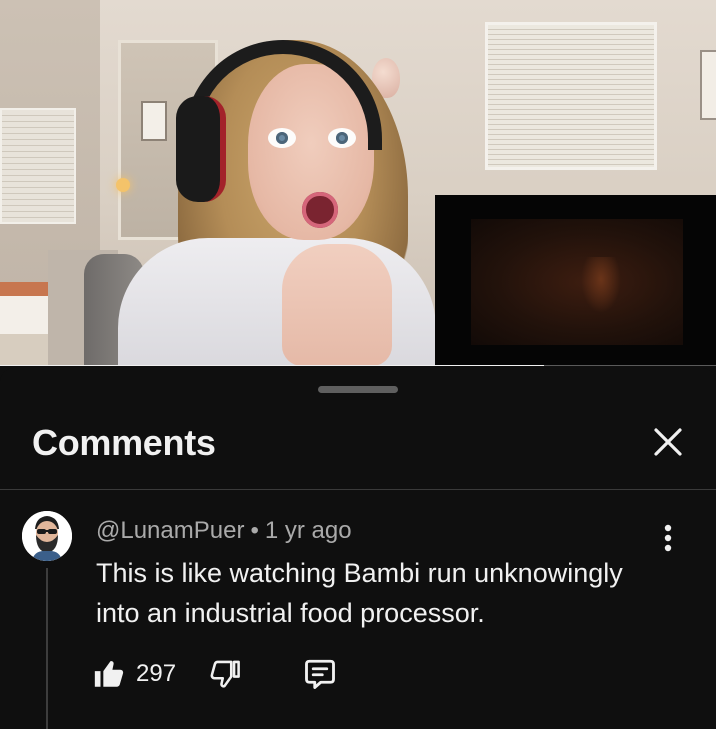 The image size is (716, 729). I want to click on reply-button, so click(320, 674).